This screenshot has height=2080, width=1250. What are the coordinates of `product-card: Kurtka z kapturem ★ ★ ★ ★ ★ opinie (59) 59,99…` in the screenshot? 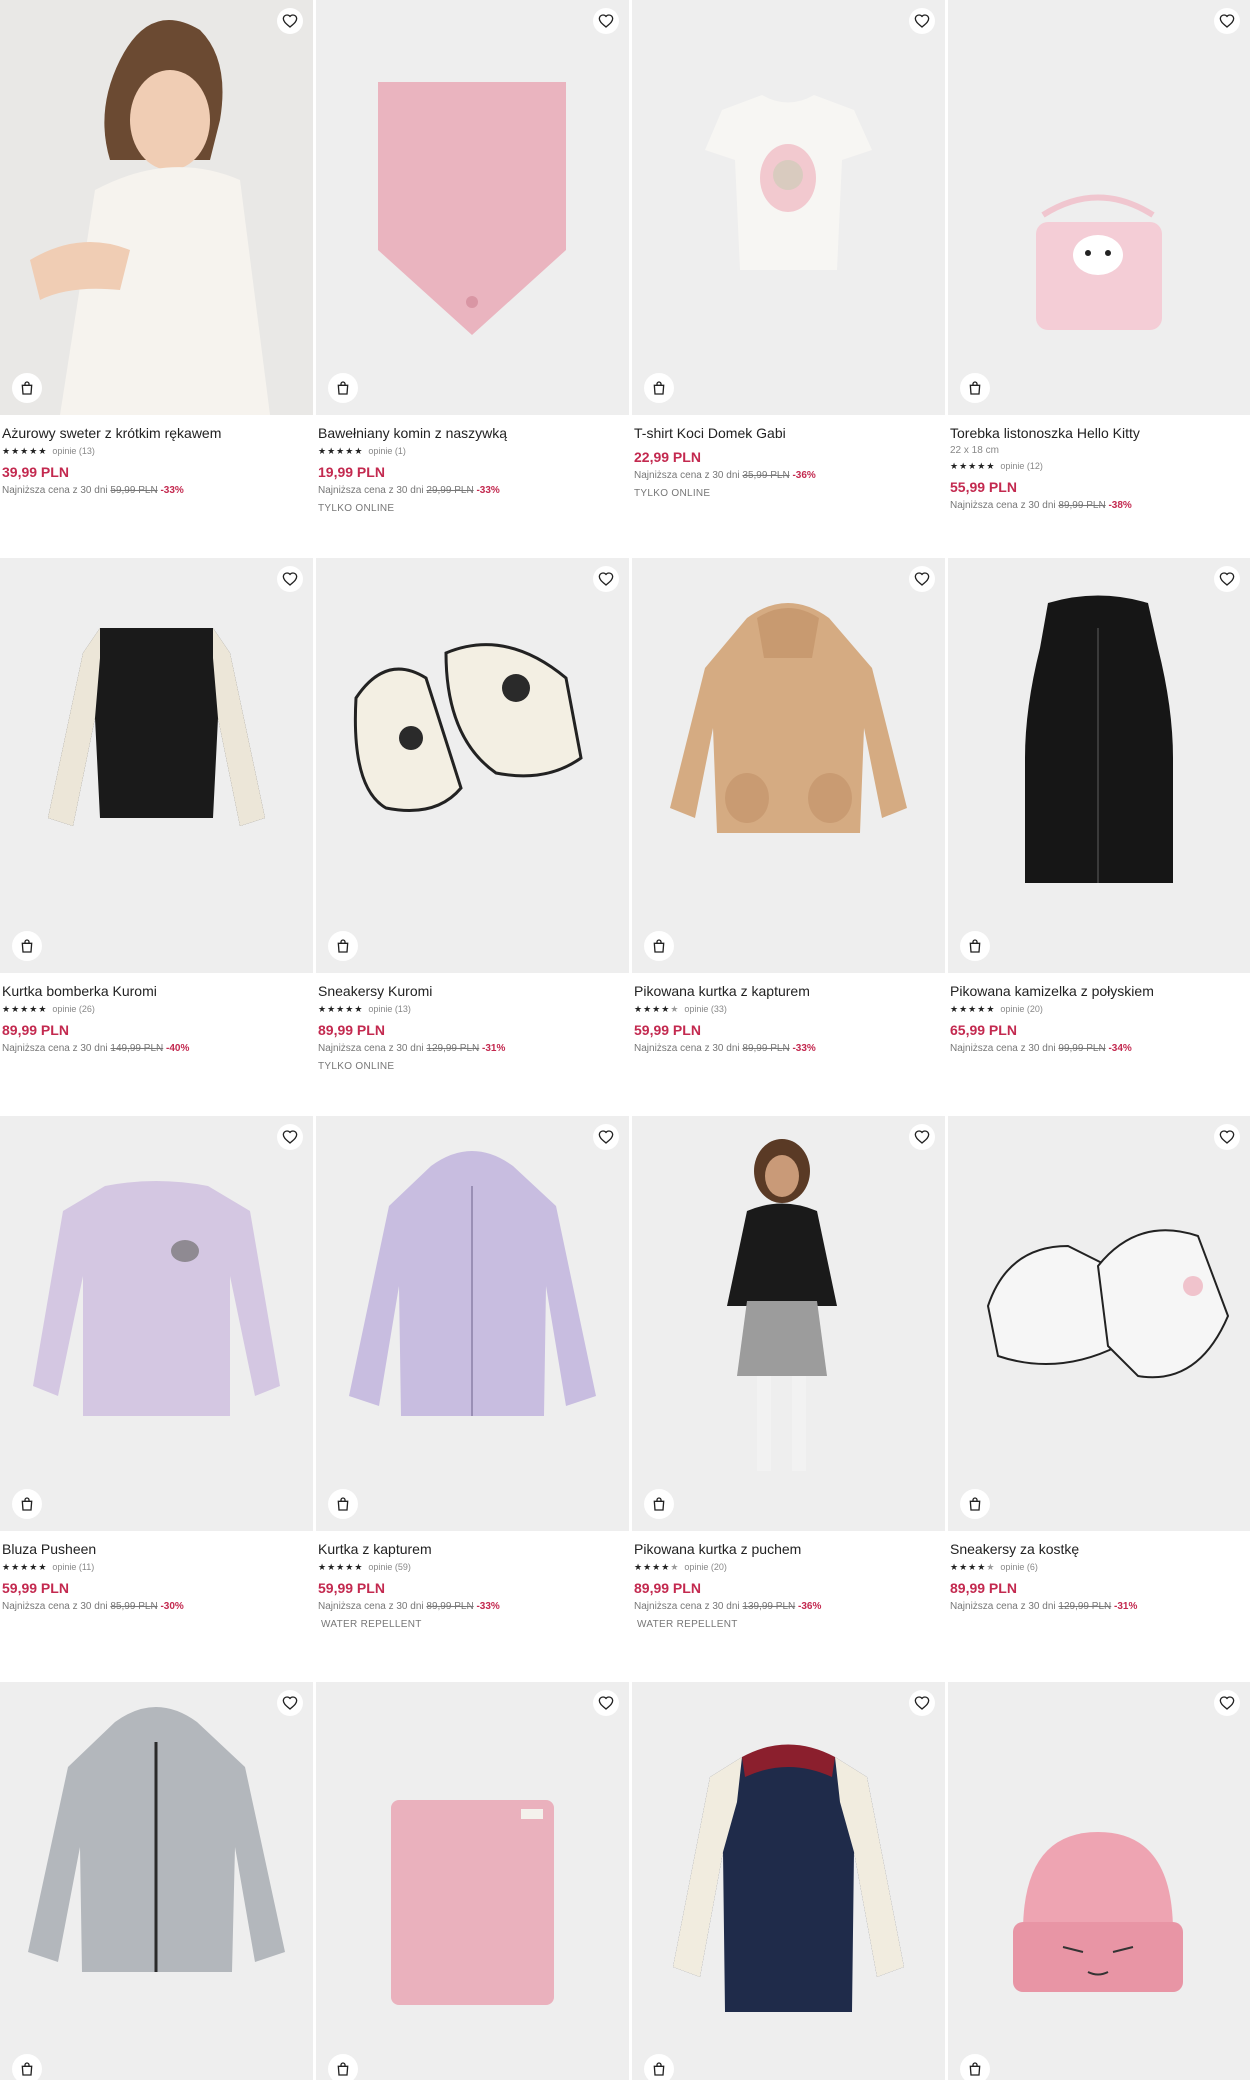 It's located at (472, 1373).